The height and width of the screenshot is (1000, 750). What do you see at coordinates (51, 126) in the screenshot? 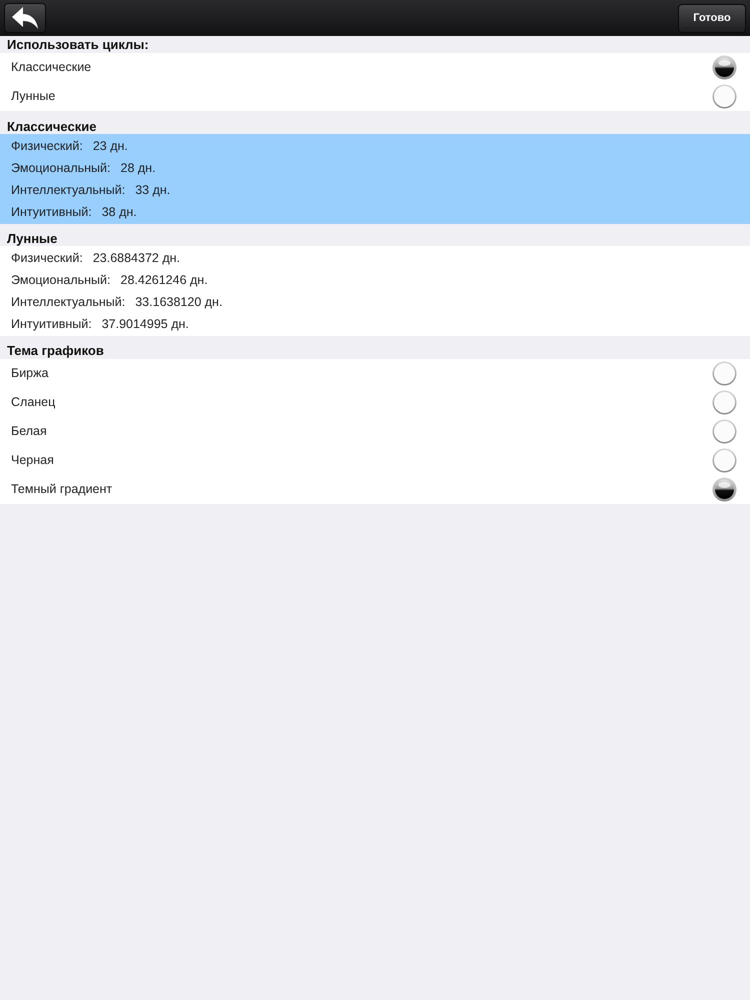
I see `section-header: Классические` at bounding box center [51, 126].